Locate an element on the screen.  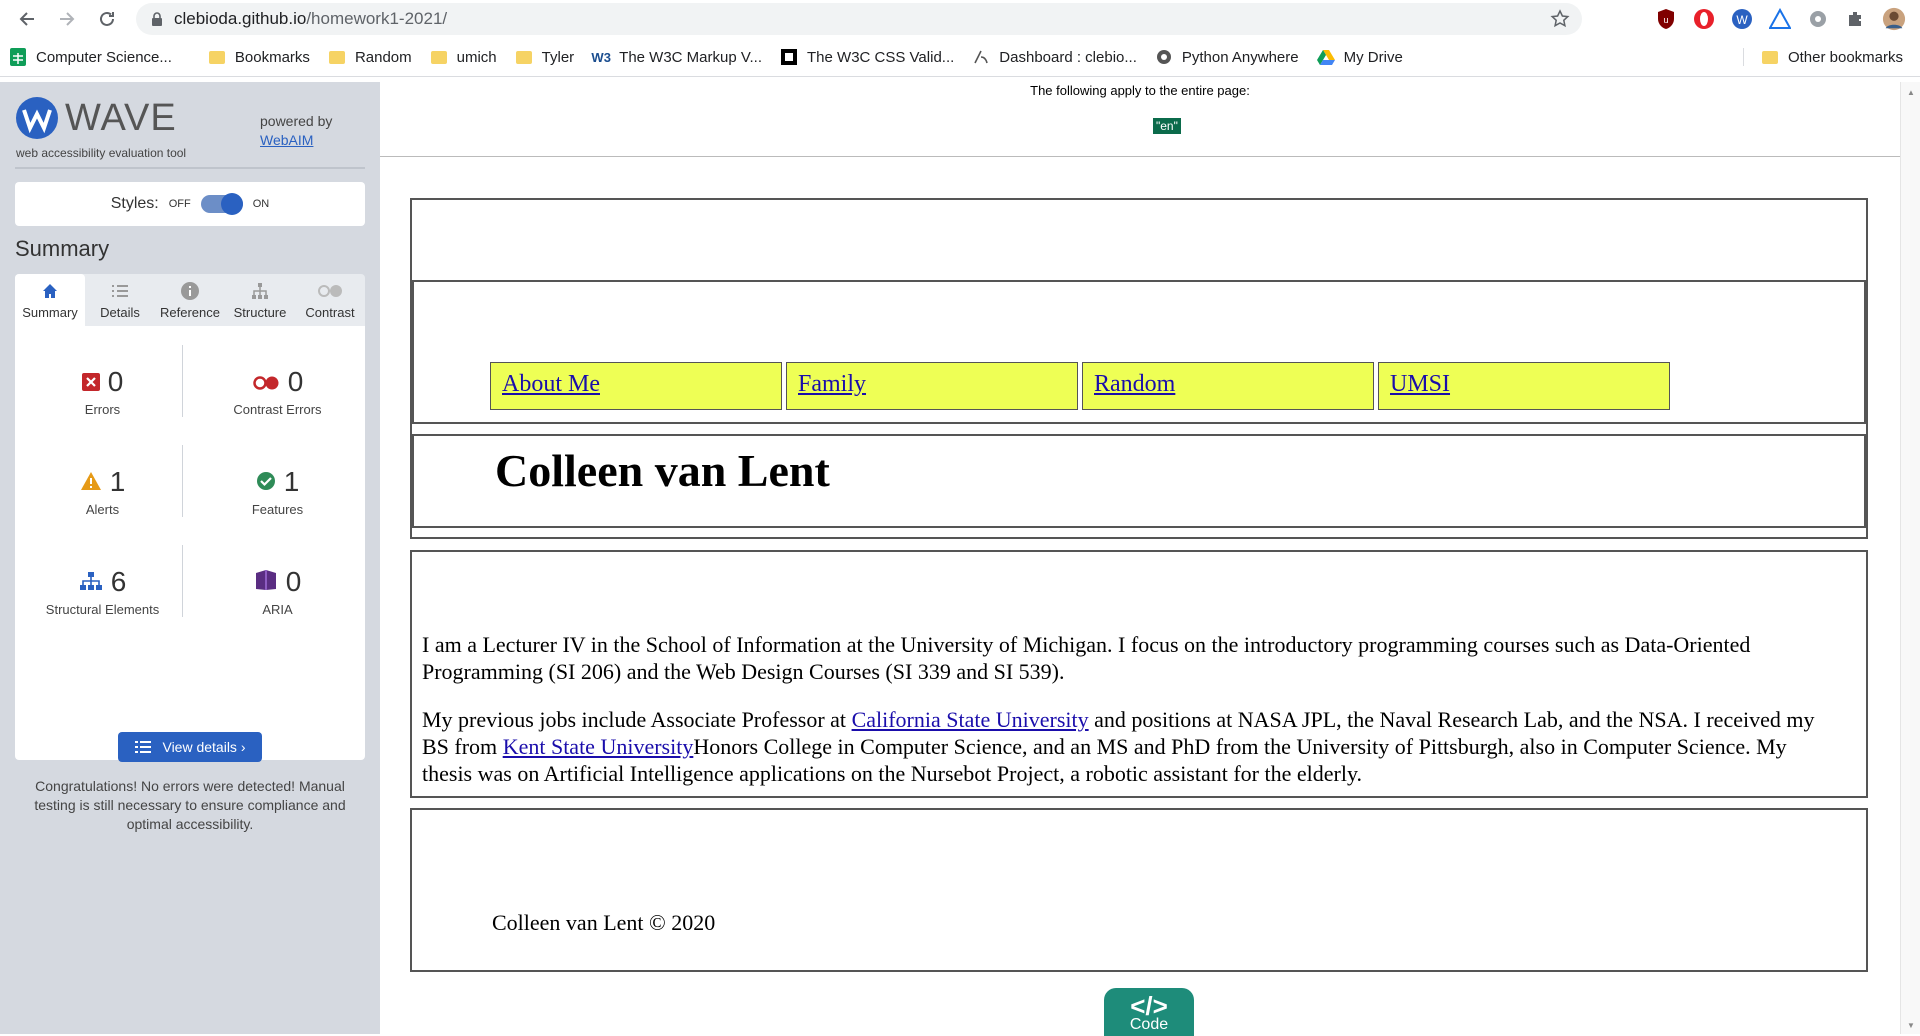
aria-icon is located at coordinates (266, 582).